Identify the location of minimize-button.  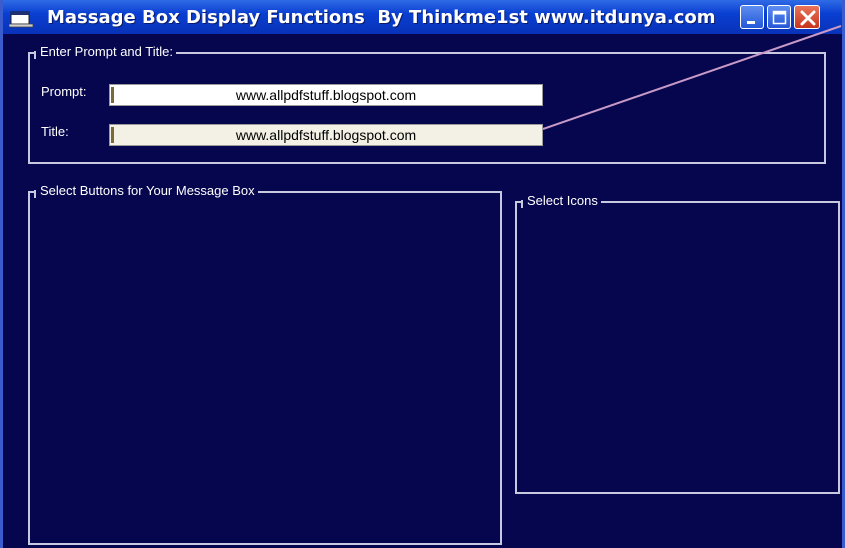
(752, 17).